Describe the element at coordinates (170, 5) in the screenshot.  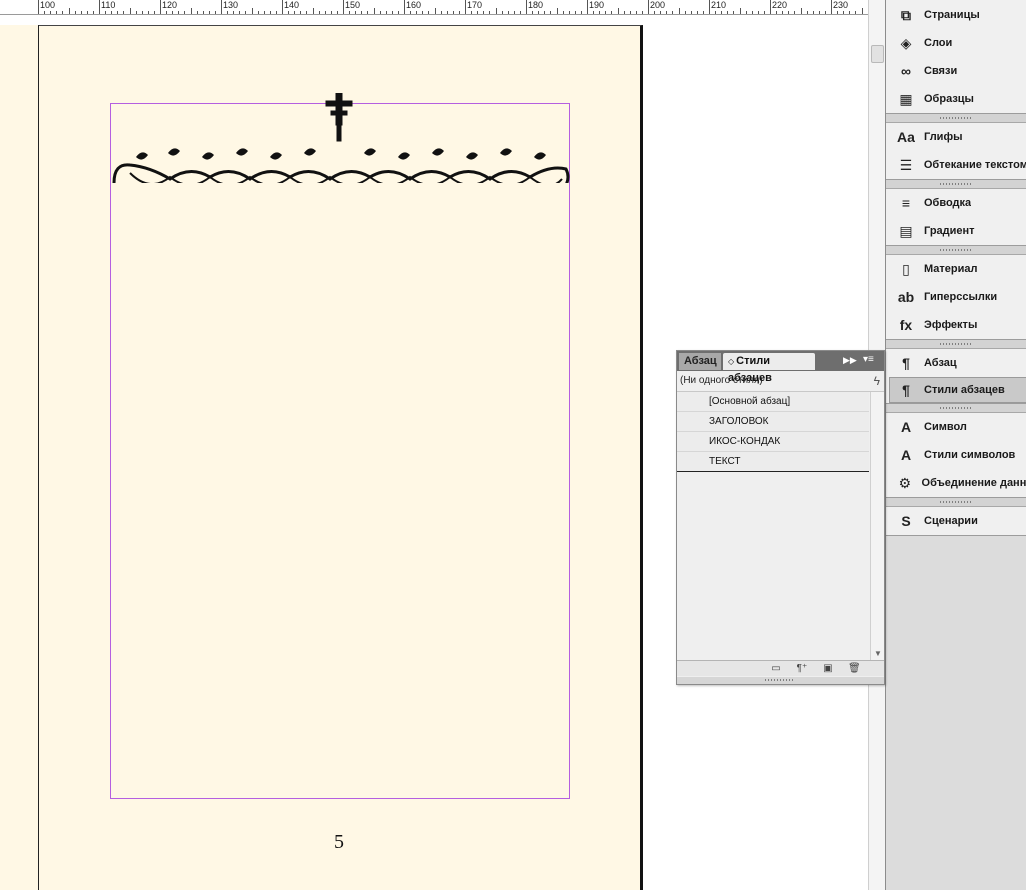
I see `ruler-tick-label: 120` at that location.